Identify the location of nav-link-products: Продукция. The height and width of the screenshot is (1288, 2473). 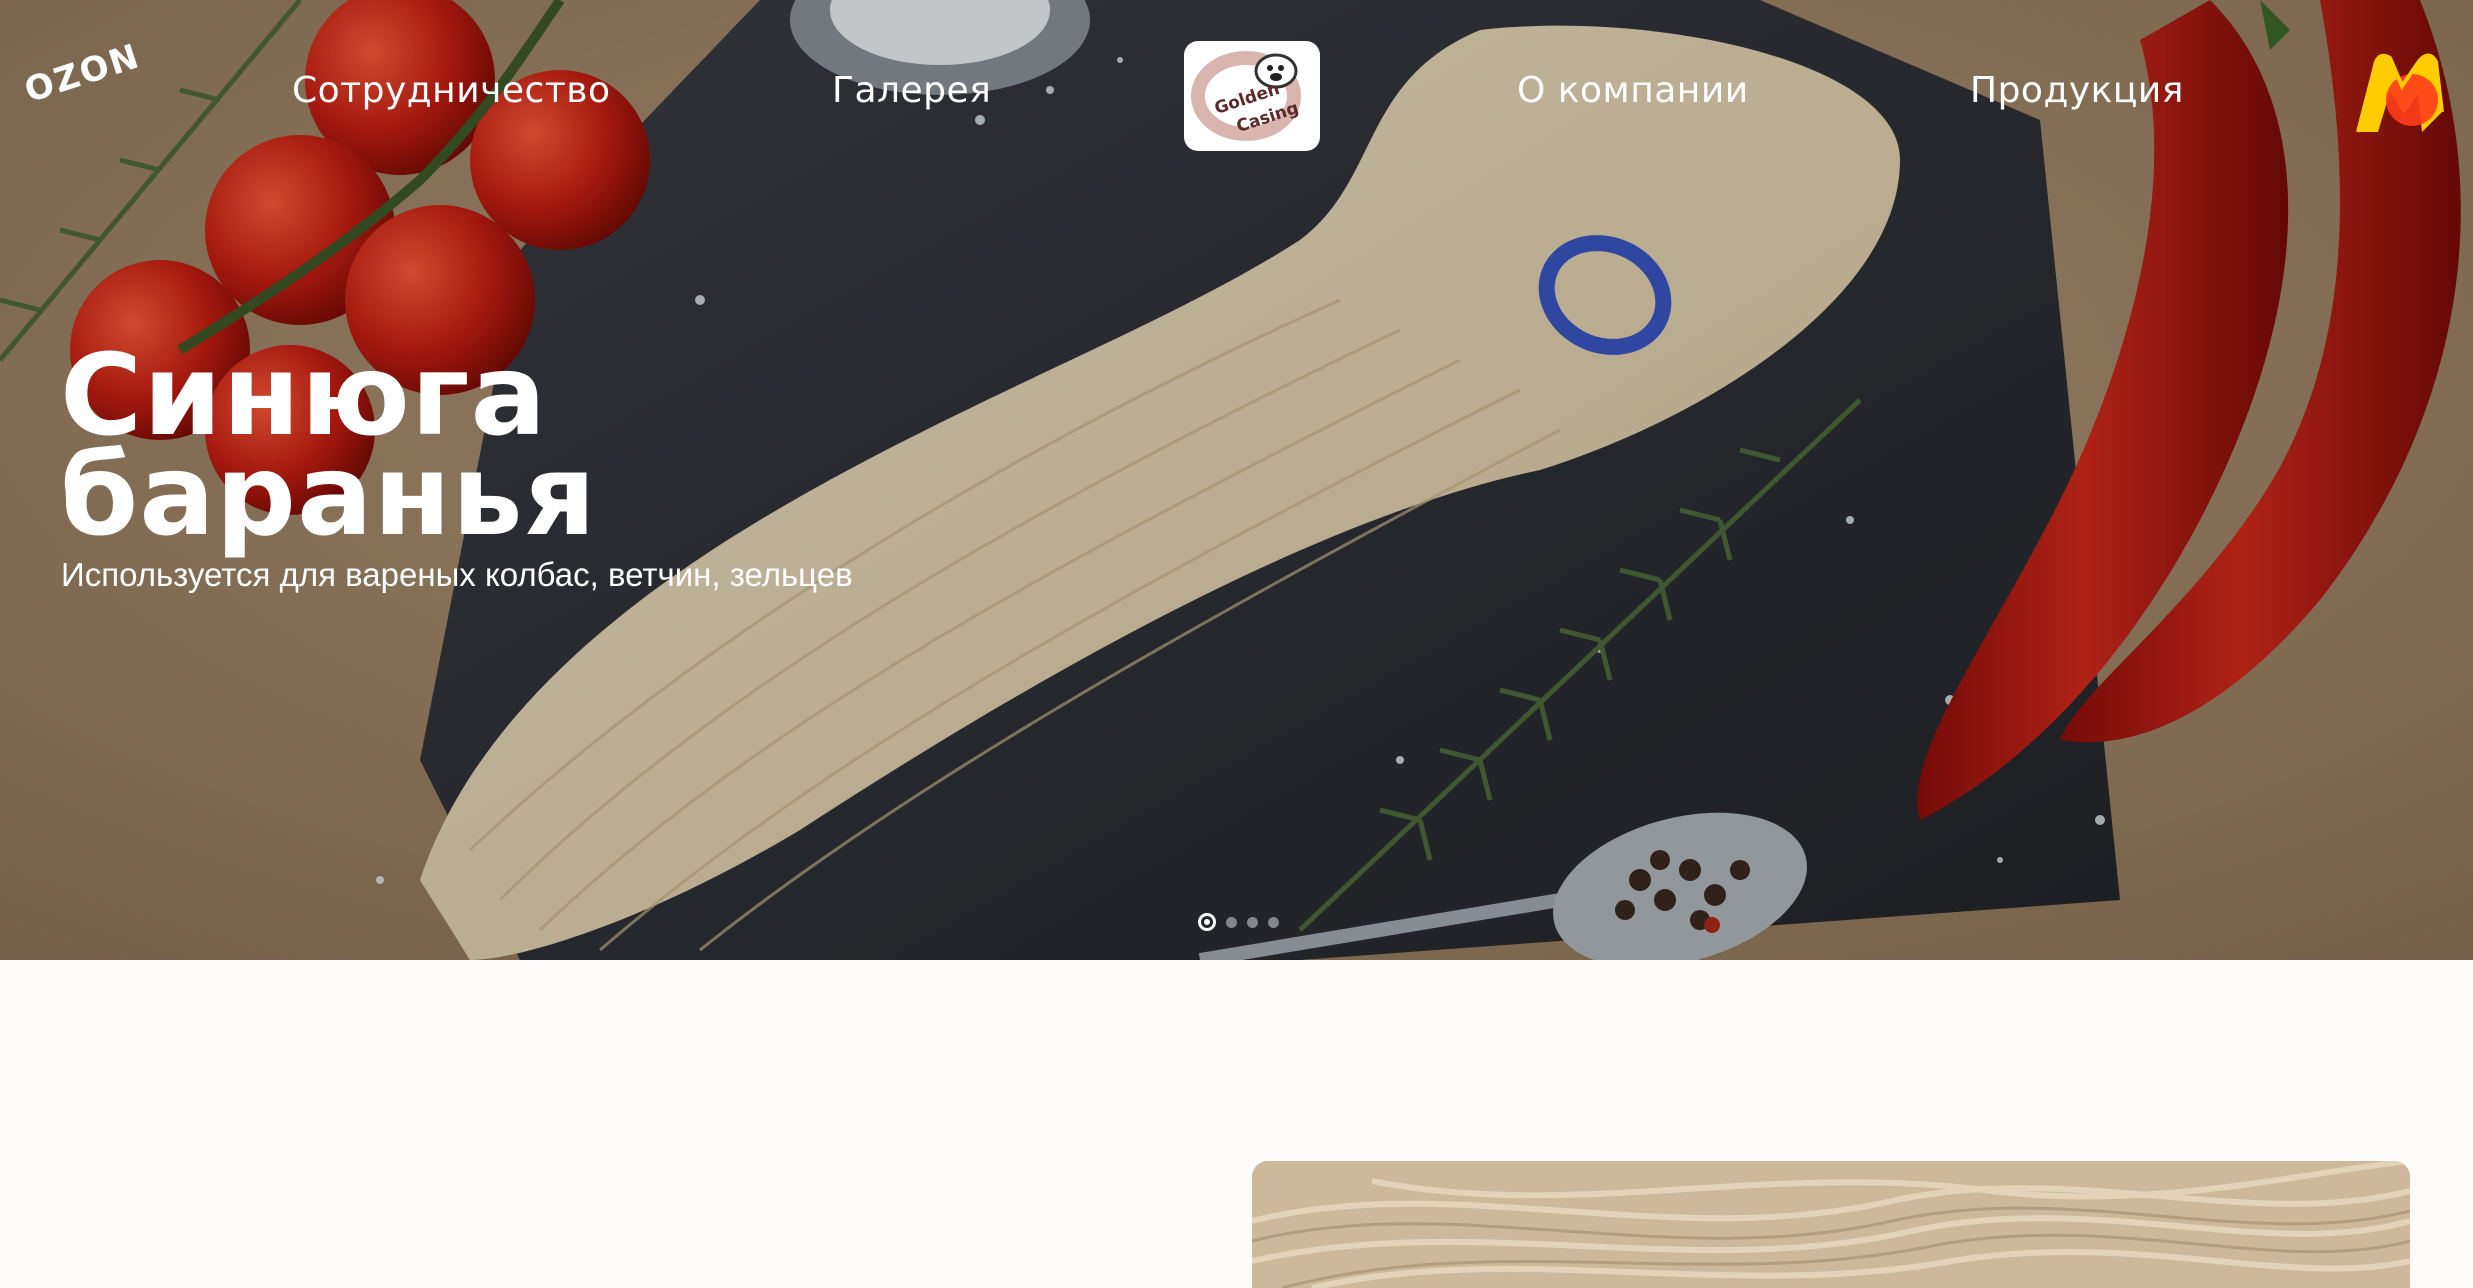
(2077, 90).